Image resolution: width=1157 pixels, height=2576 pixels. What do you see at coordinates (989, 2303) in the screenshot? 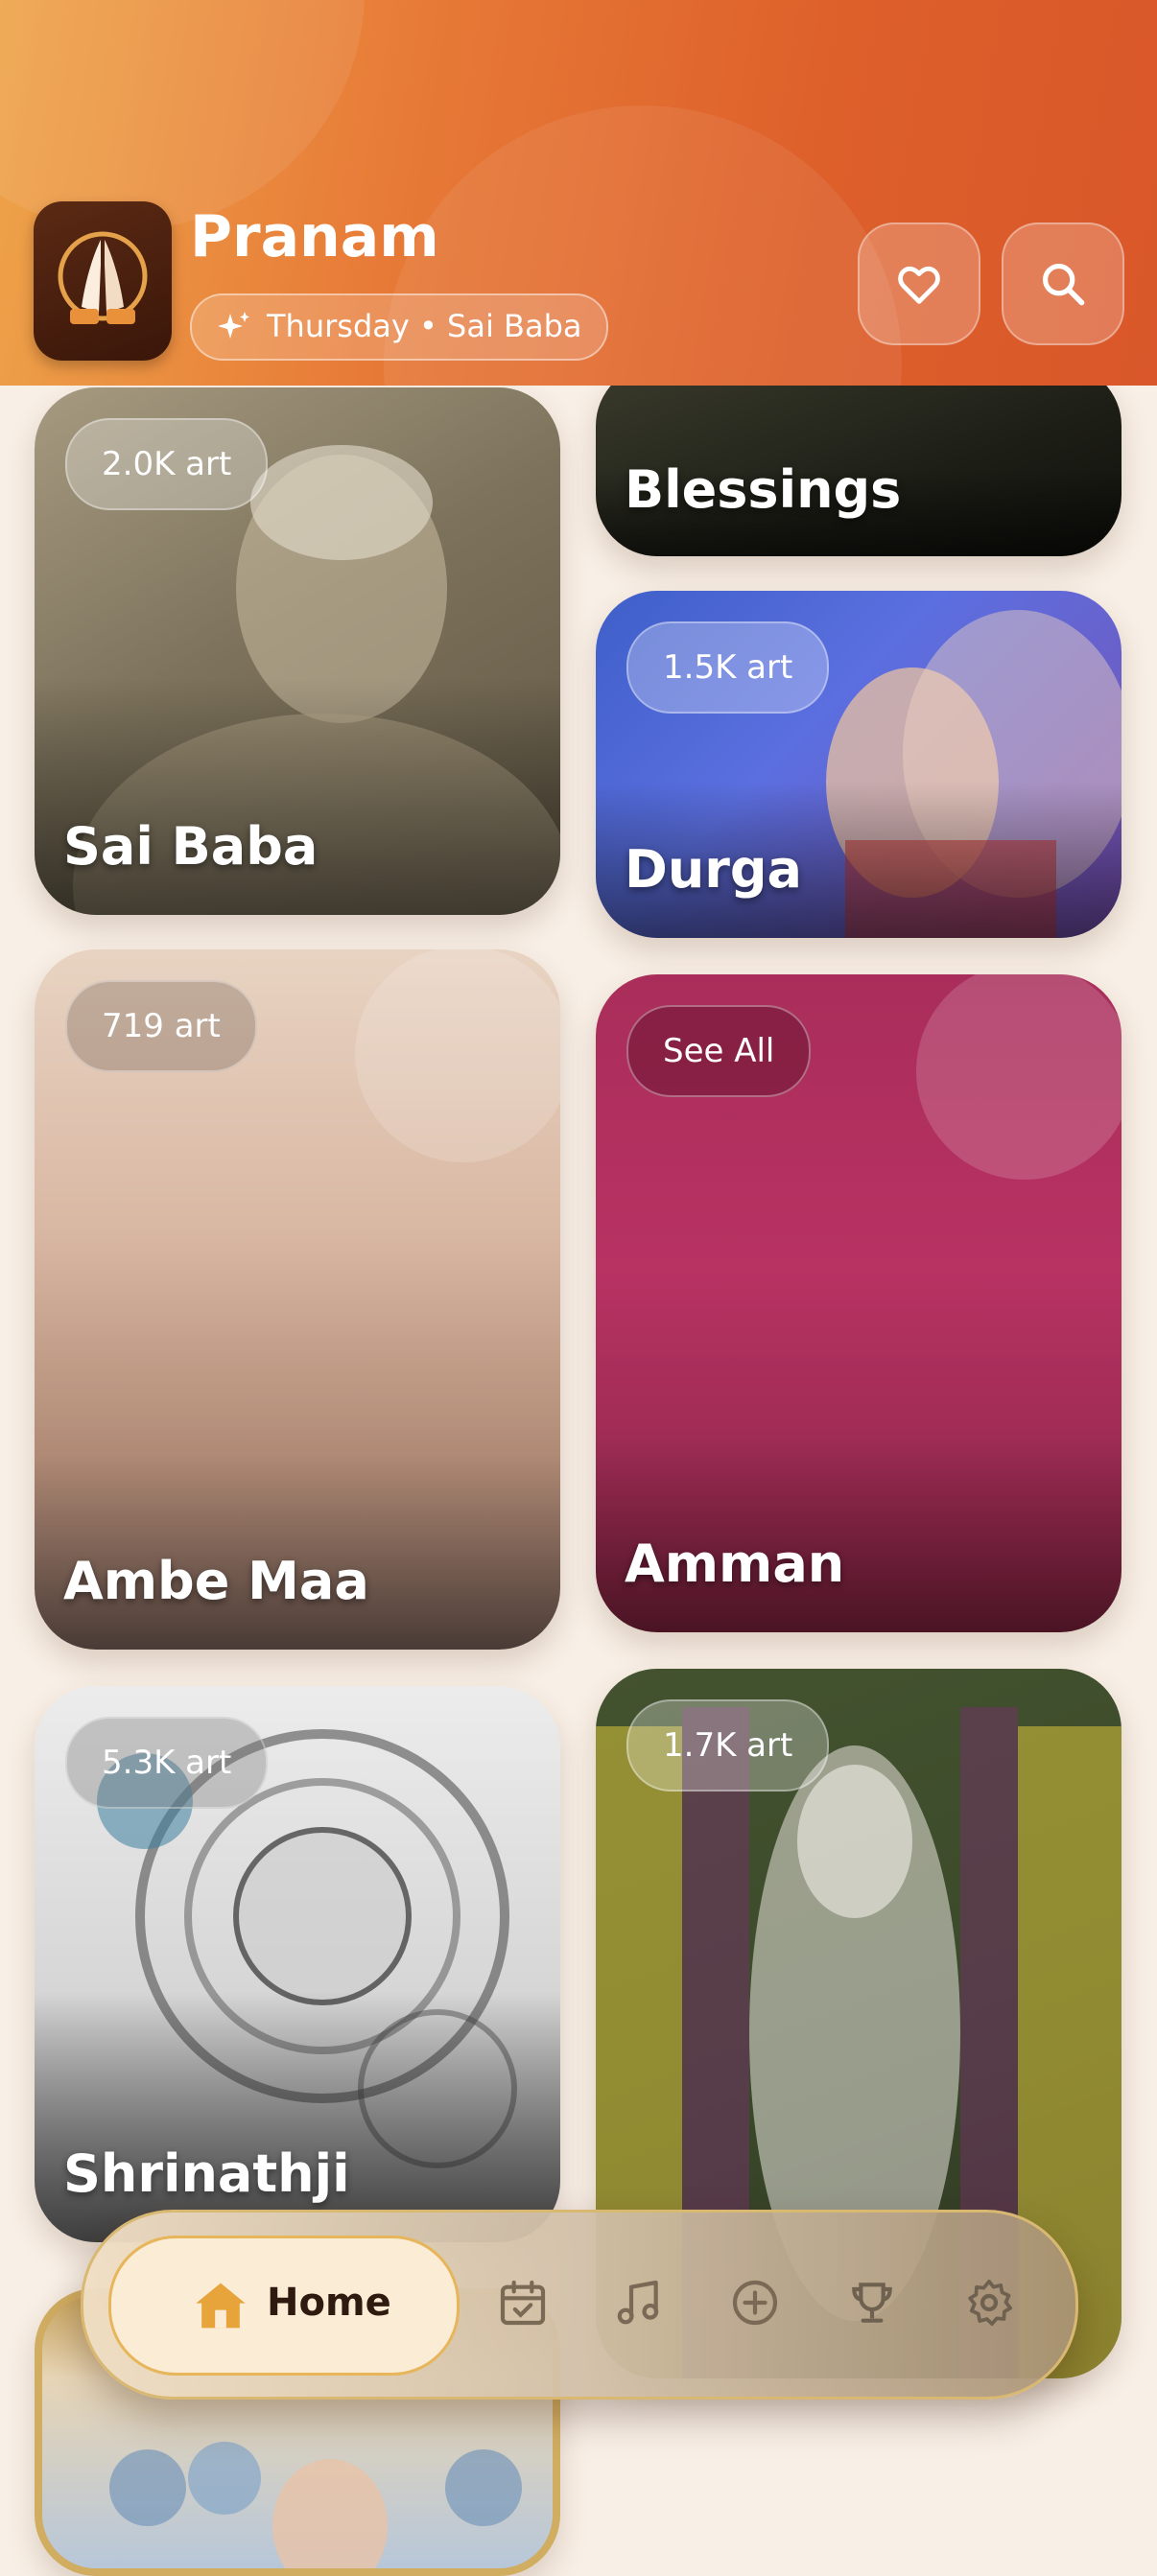
I see `settings-icon` at bounding box center [989, 2303].